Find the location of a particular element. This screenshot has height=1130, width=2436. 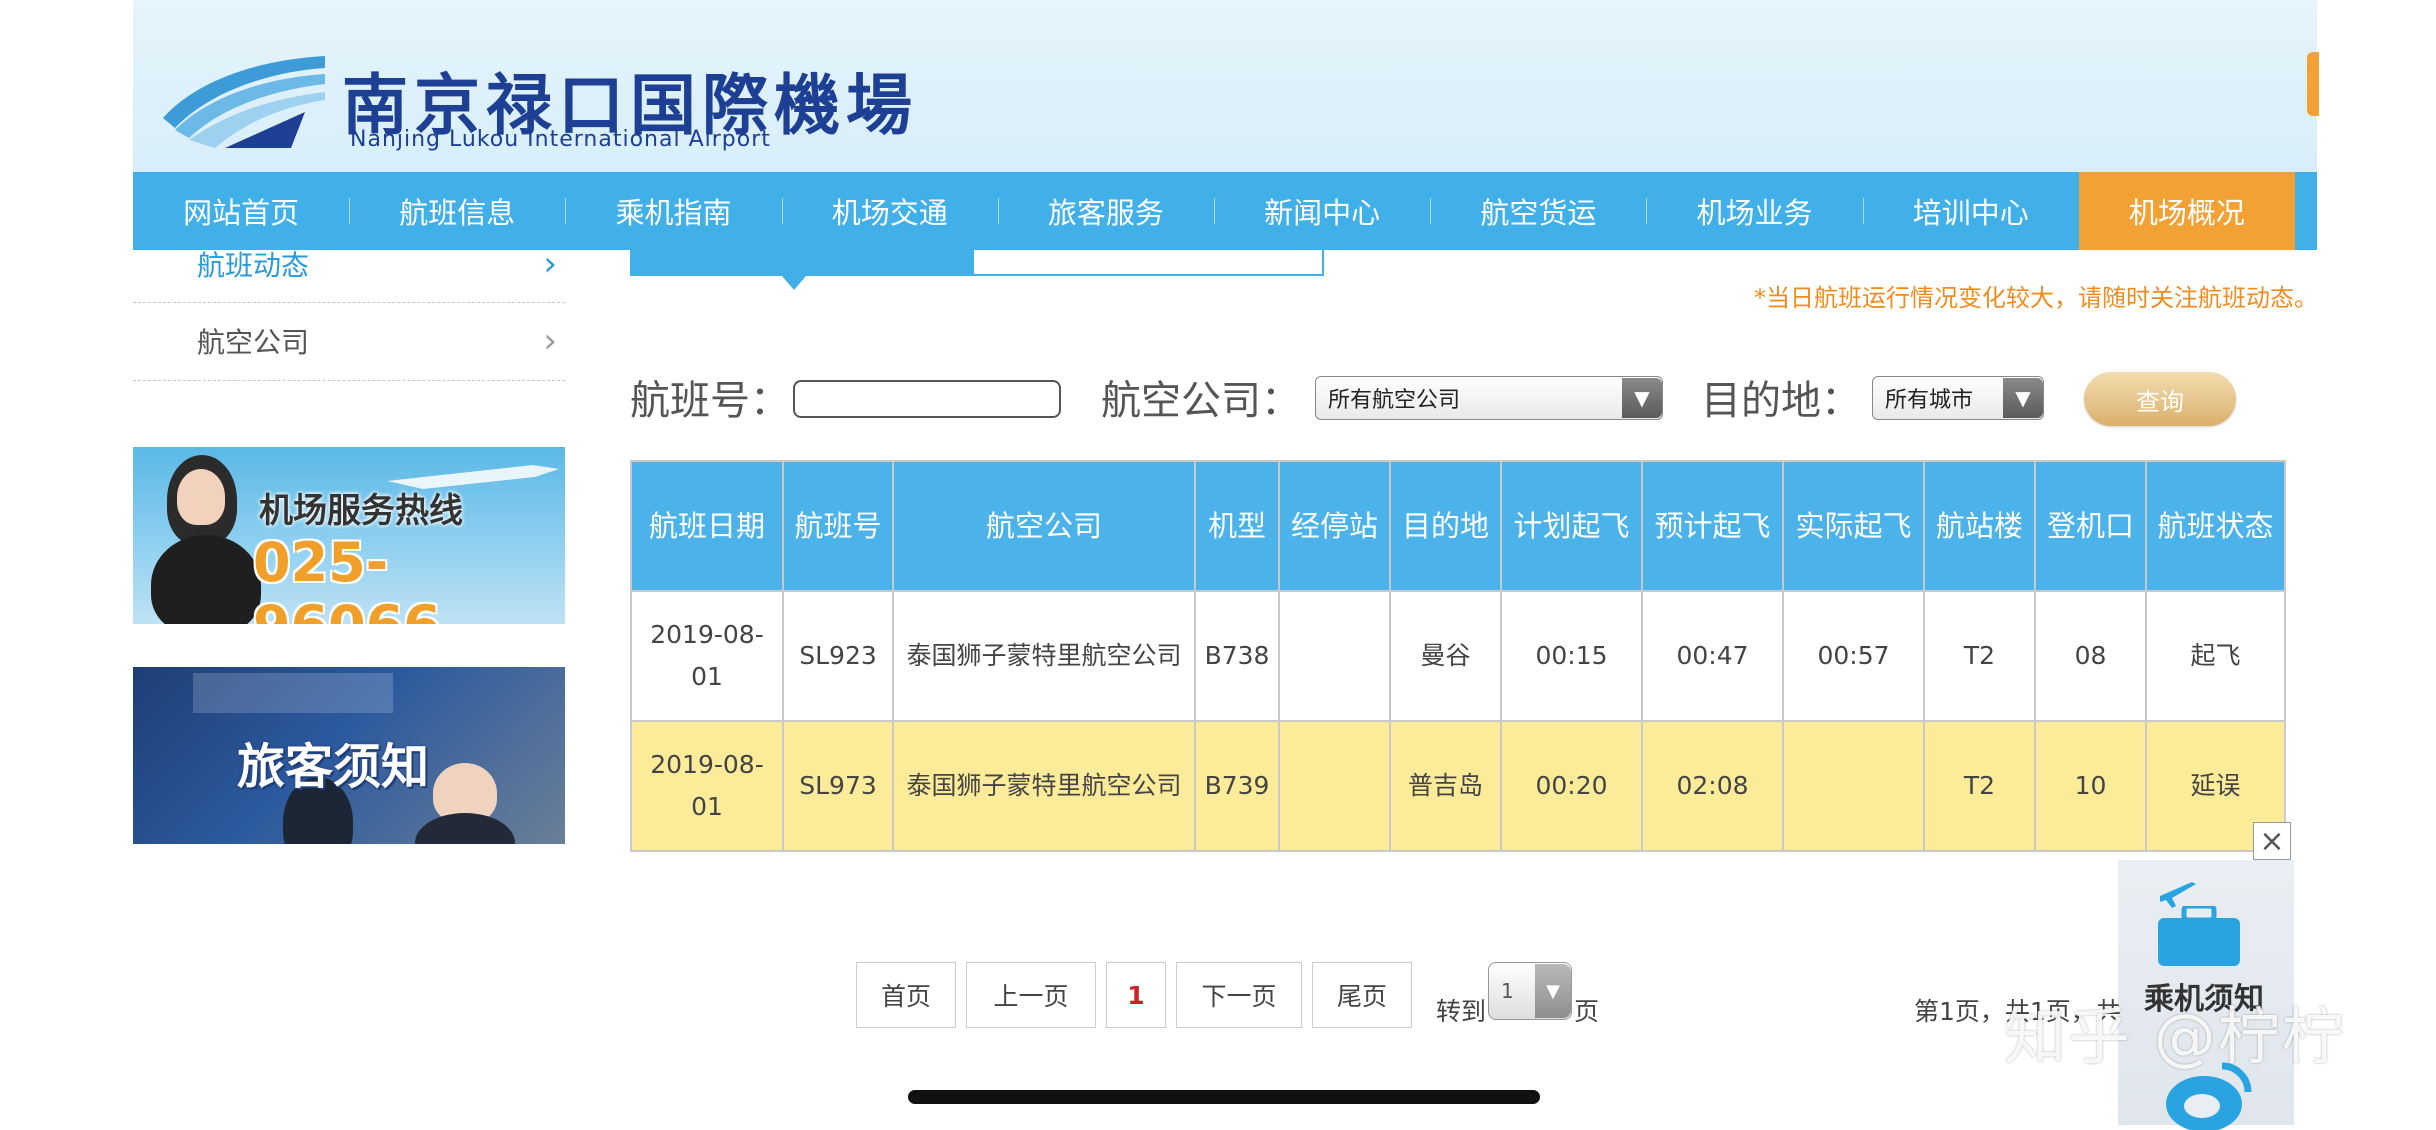

hotline-banner: 机场服务热线 025-96066 is located at coordinates (349, 535).